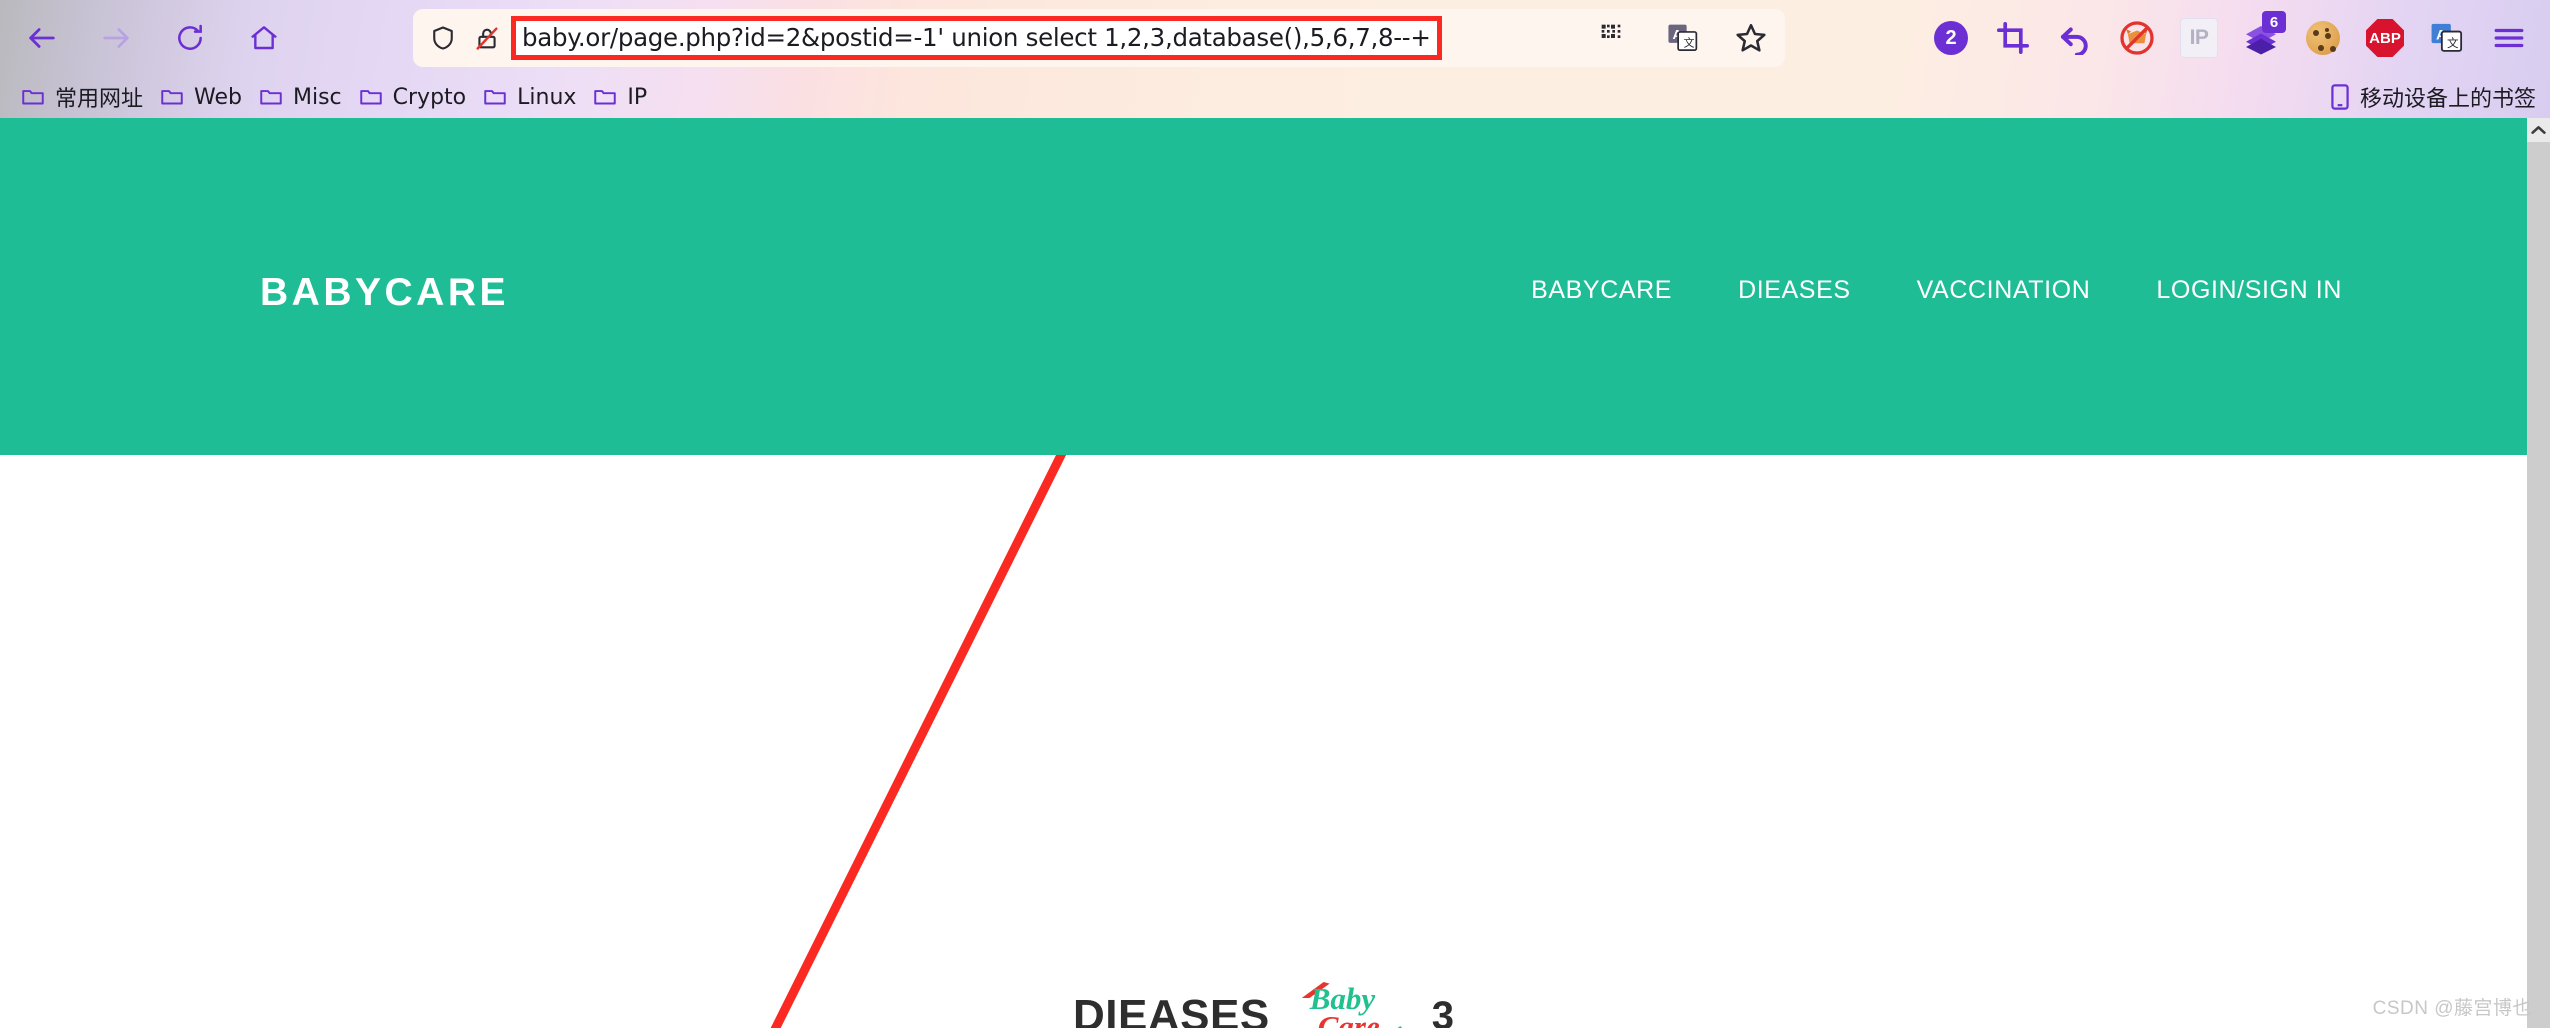 The width and height of the screenshot is (2550, 1028). I want to click on bookmark-folder-2: Misc, so click(304, 97).